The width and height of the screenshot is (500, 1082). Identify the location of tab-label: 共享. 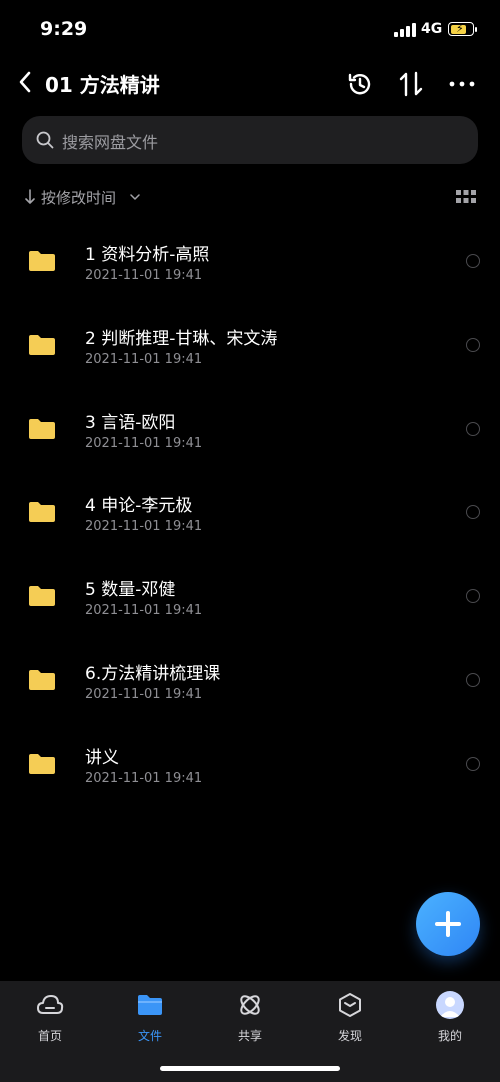
(249, 1036).